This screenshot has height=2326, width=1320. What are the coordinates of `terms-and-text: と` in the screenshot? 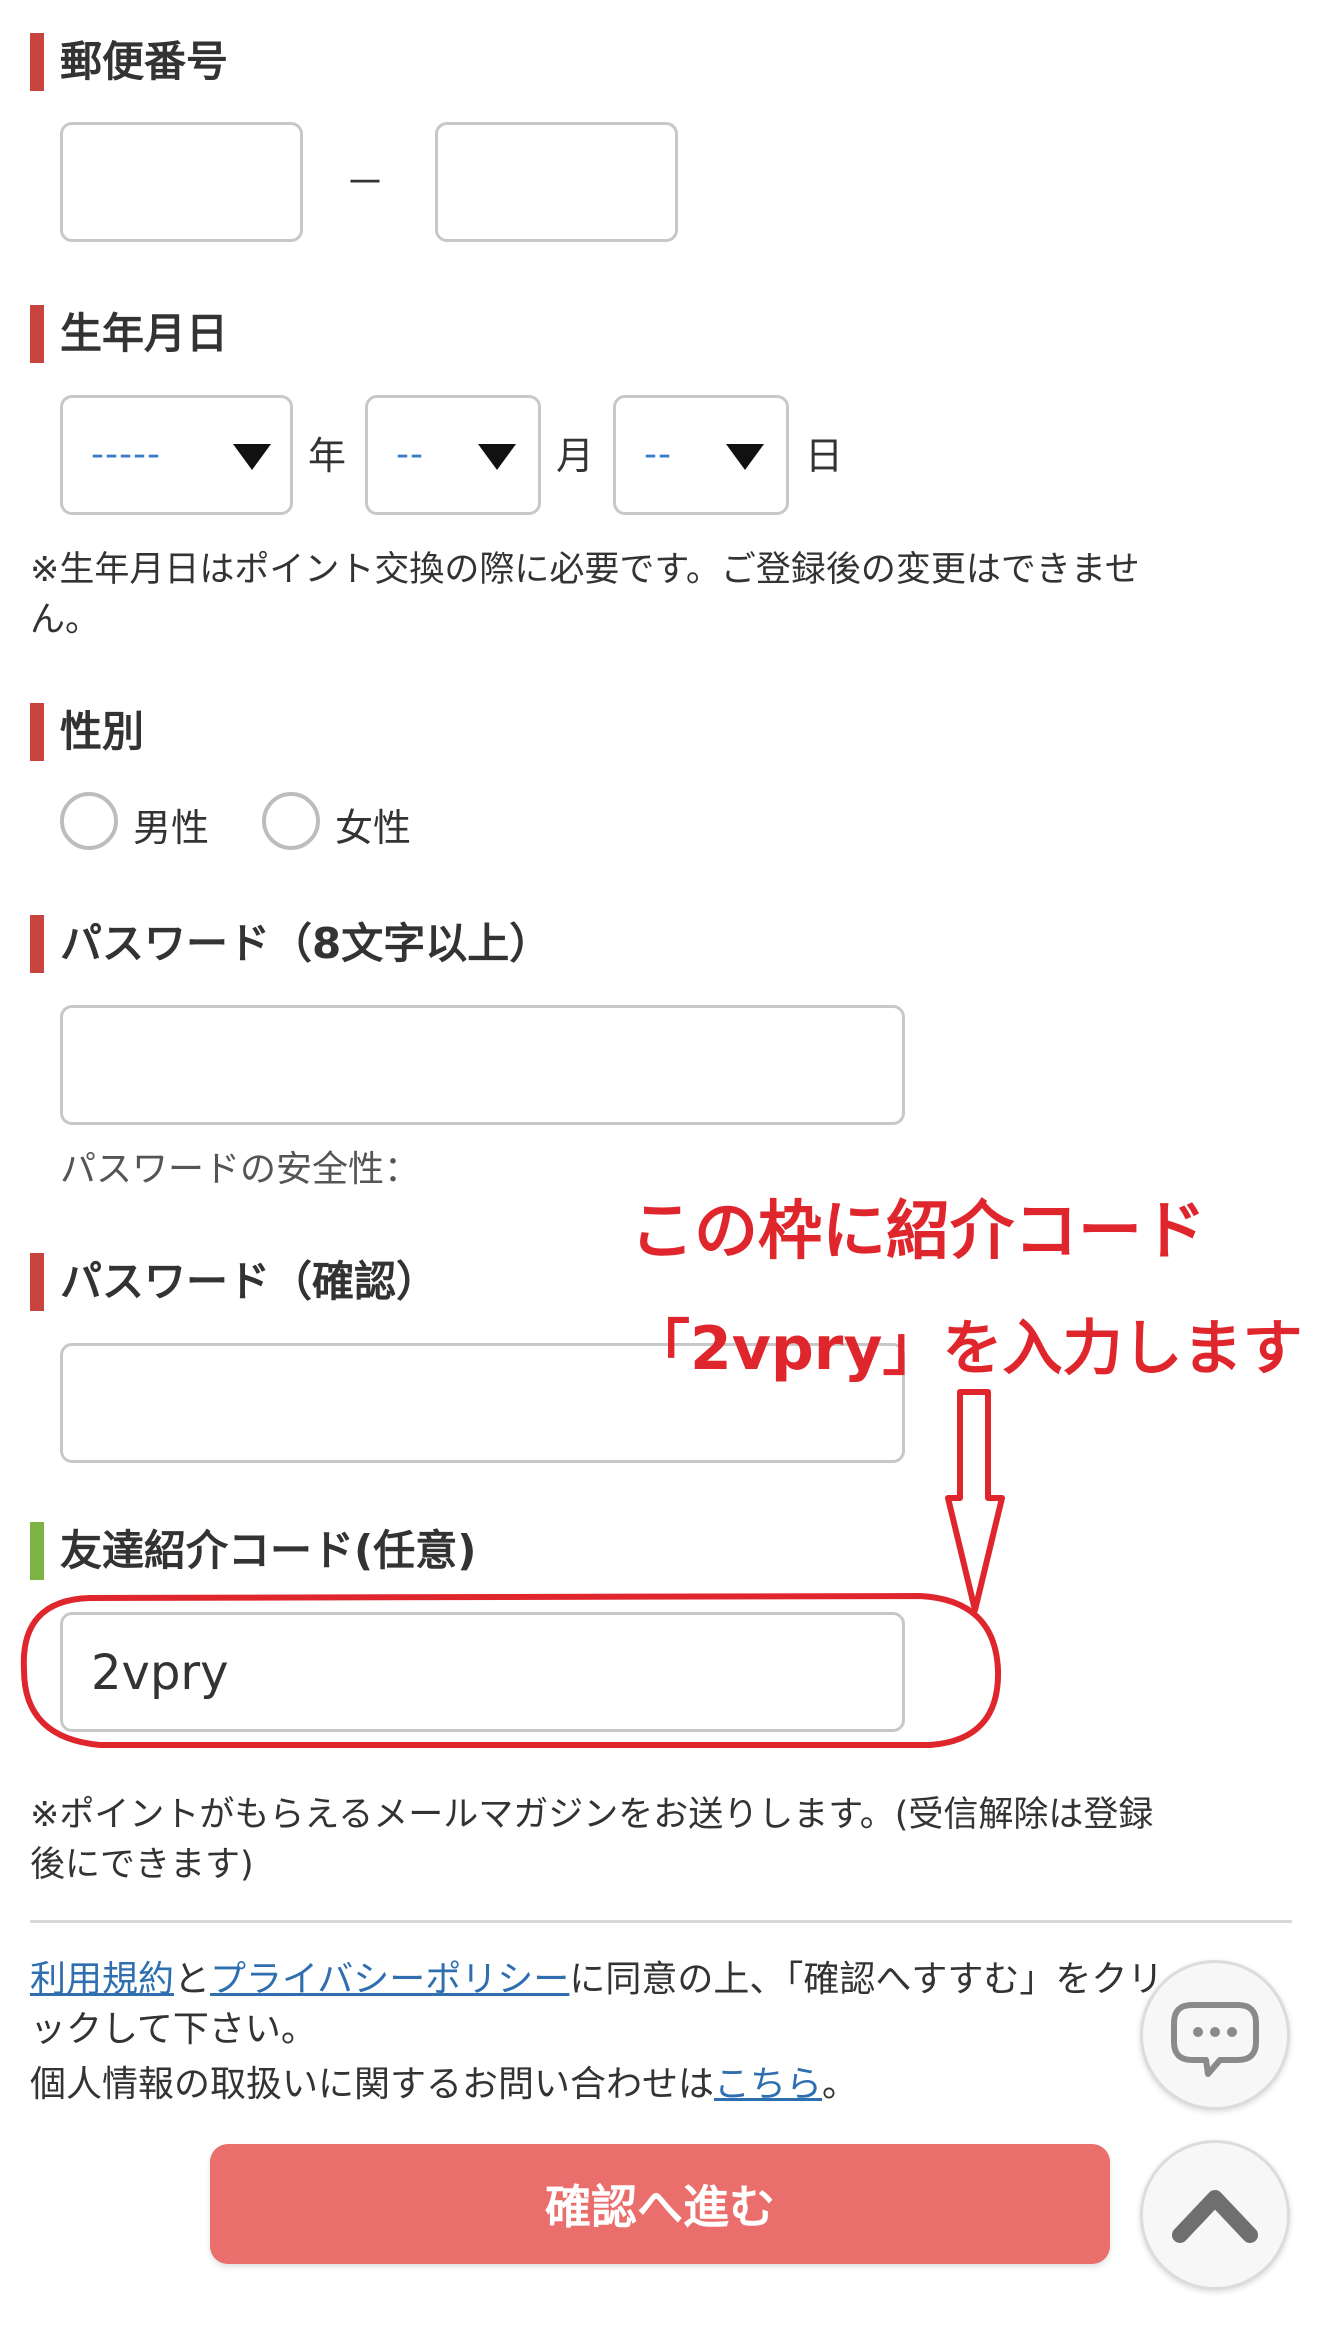 It's located at (192, 1979).